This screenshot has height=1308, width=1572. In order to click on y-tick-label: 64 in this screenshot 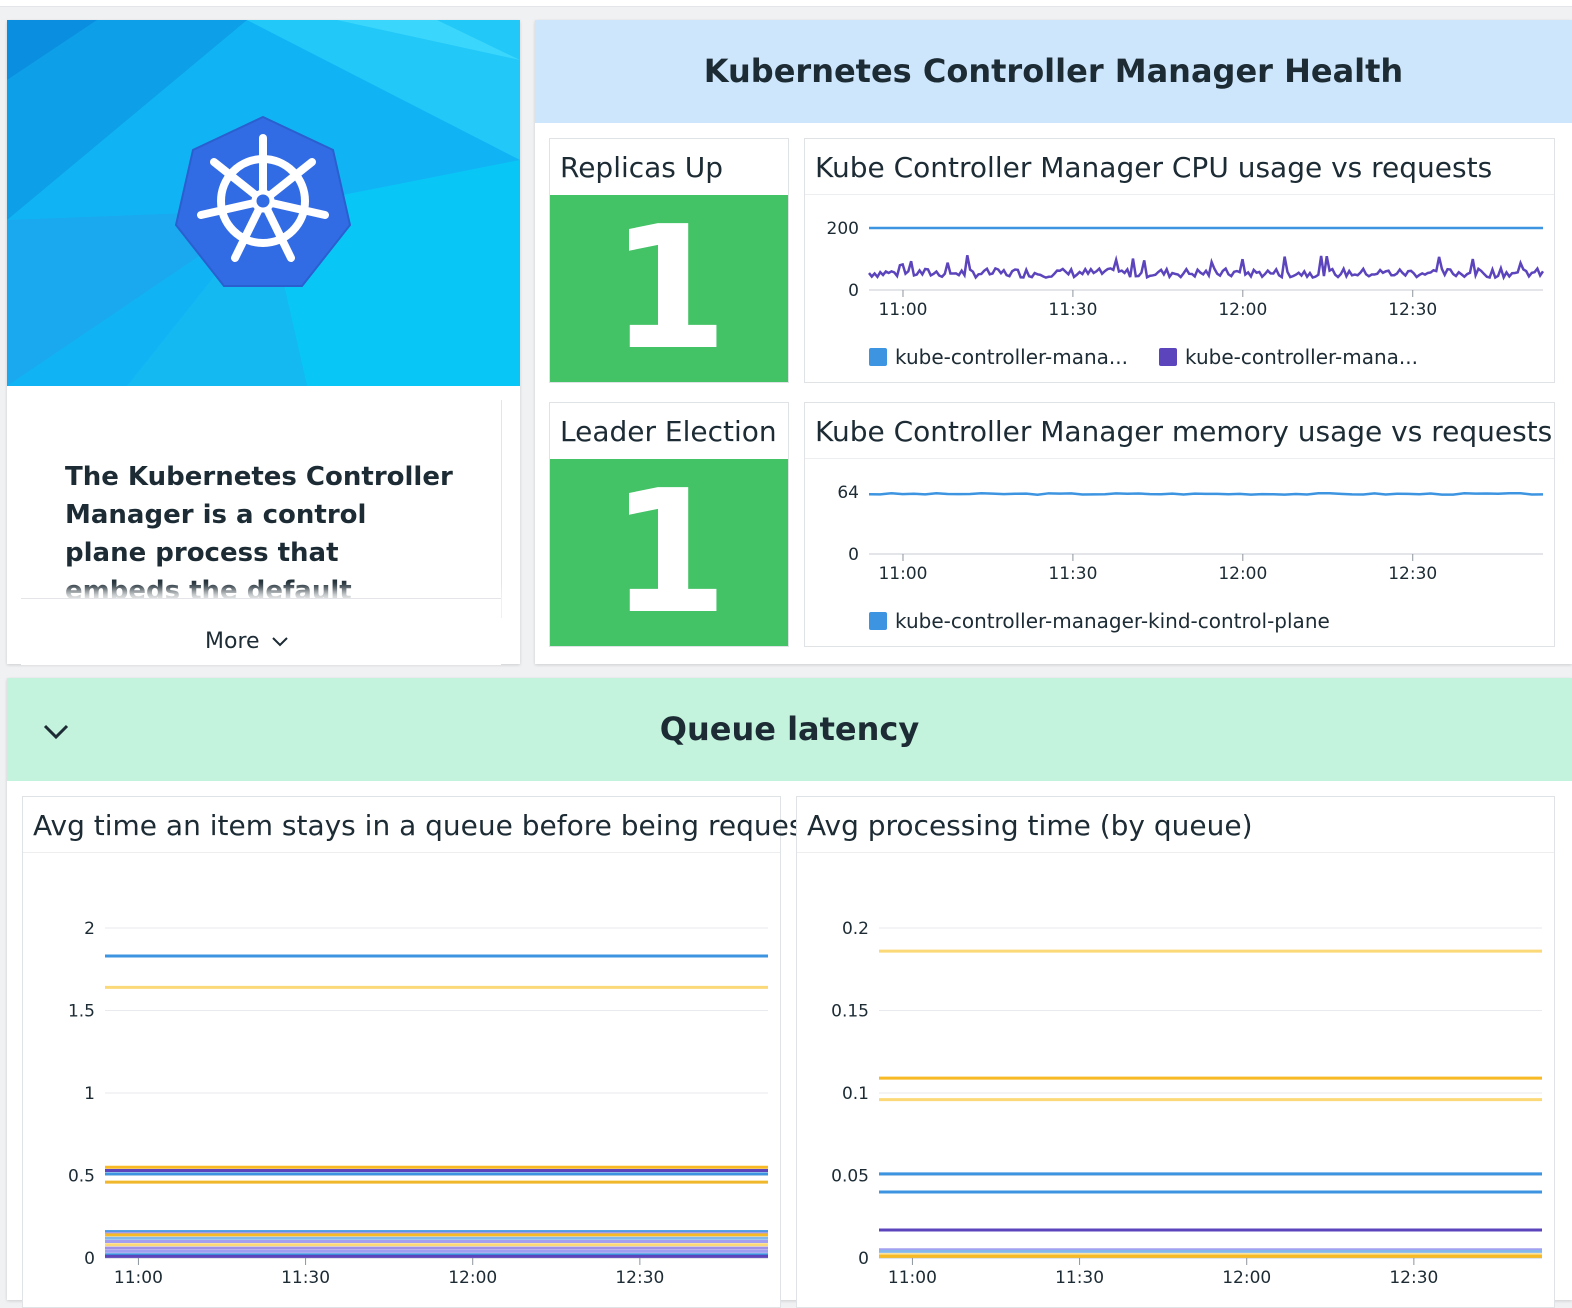, I will do `click(848, 493)`.